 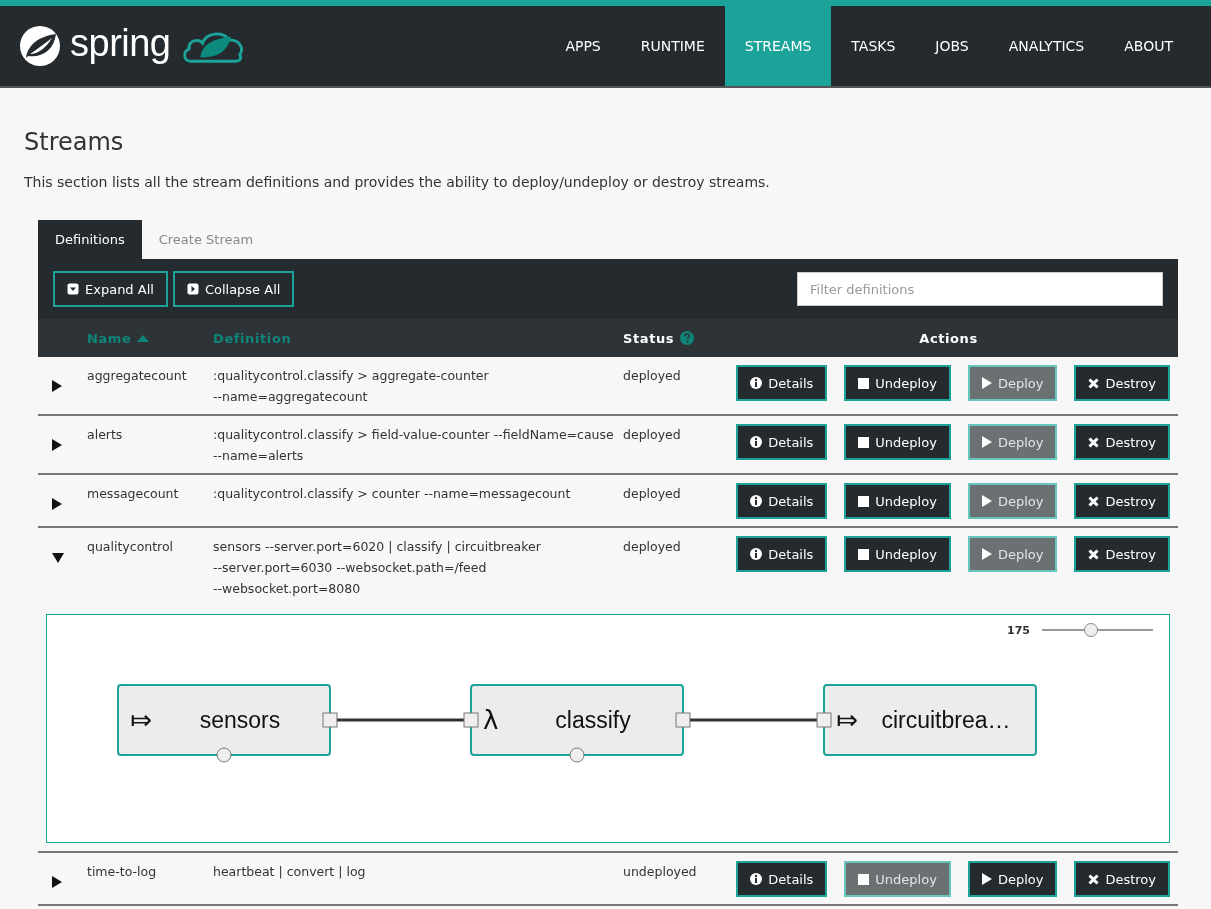 What do you see at coordinates (413, 445) in the screenshot?
I see `stream-definition: :qualitycontrol.classify > field-value-counter --fieldName=cause --name=alerts` at bounding box center [413, 445].